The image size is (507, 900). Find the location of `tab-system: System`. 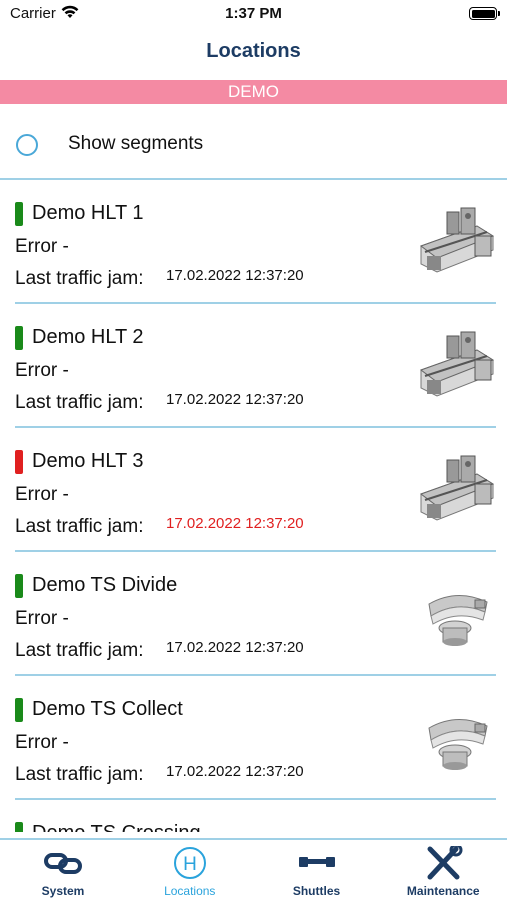

tab-system: System is located at coordinates (63, 870).